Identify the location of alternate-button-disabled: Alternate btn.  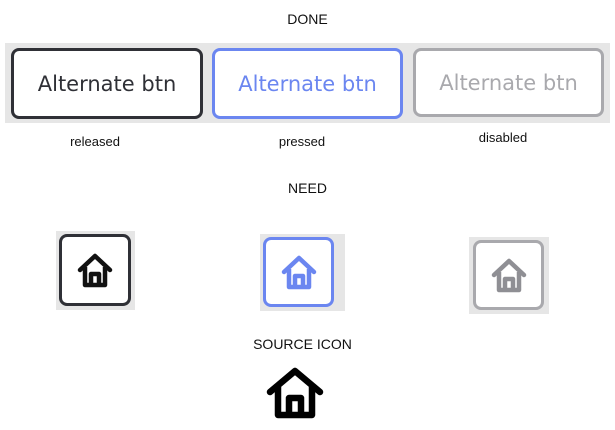
(508, 82).